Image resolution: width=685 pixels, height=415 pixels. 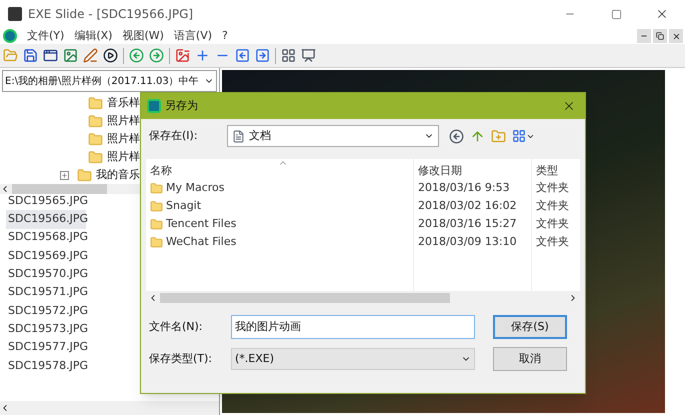 I want to click on modified-date: 2018/03/16 15:27, so click(x=467, y=224).